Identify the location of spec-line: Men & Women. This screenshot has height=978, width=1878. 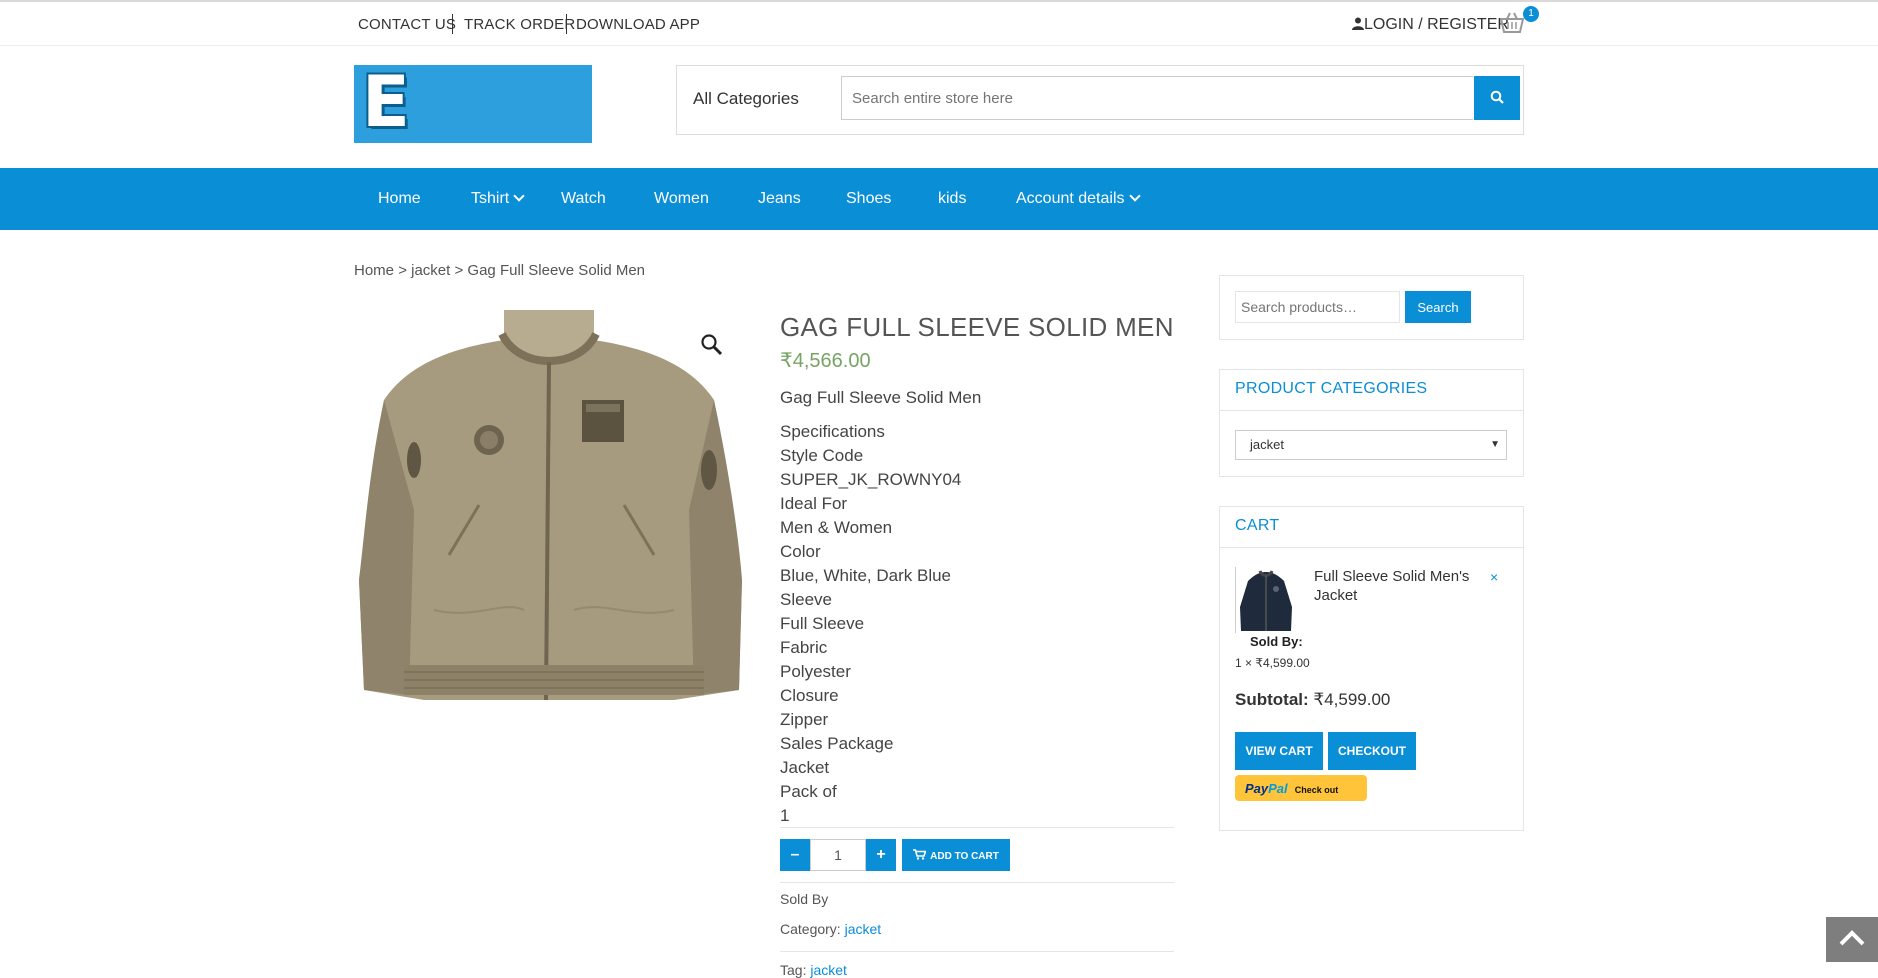
(836, 527).